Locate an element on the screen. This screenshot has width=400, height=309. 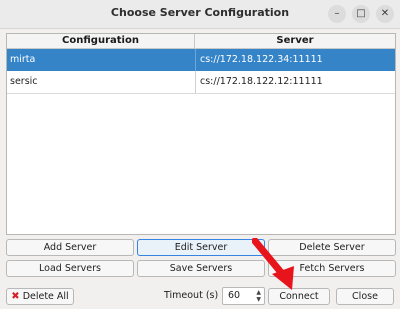
spin-down-icon: ▼ is located at coordinates (258, 299).